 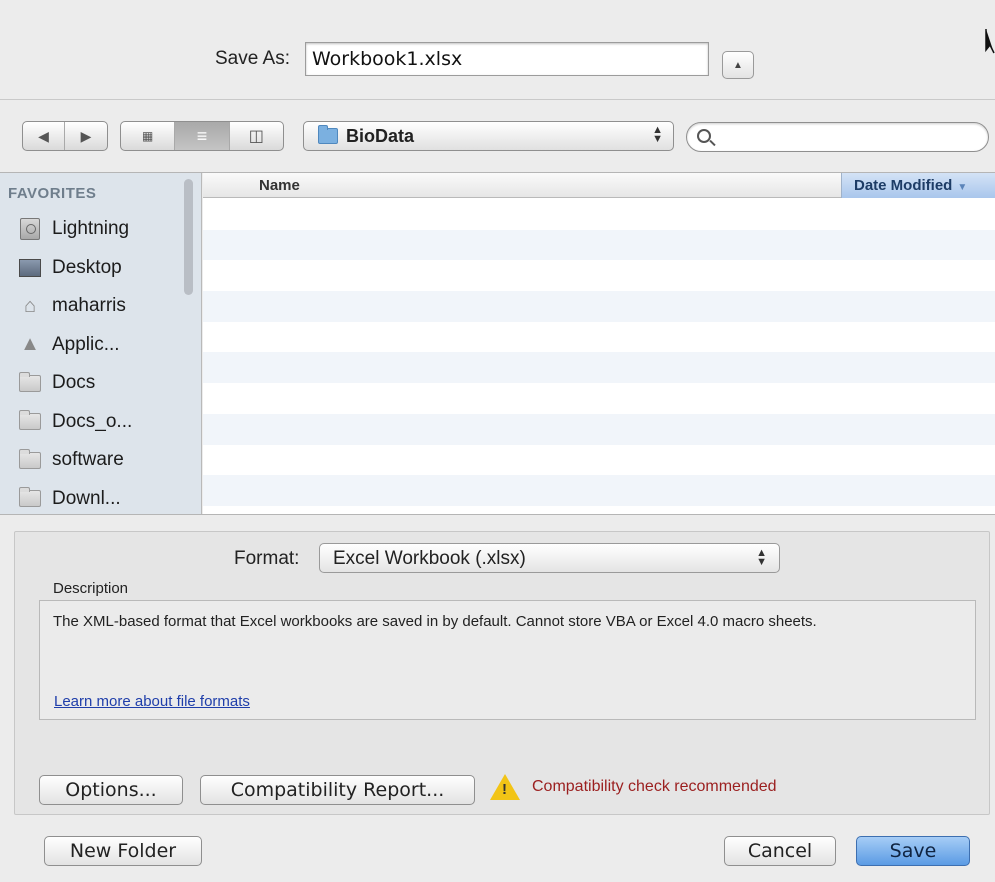 What do you see at coordinates (488, 136) in the screenshot?
I see `location-popup: BioData ▲ ▼` at bounding box center [488, 136].